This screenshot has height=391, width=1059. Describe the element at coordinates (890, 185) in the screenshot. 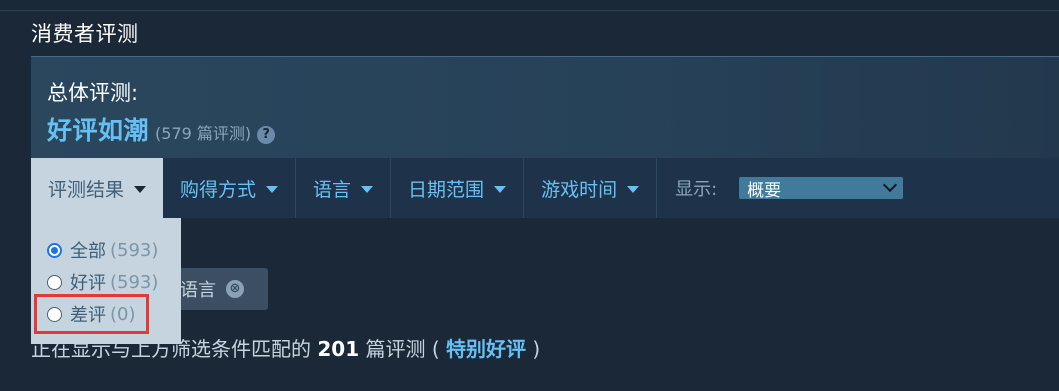

I see `chevron-down-icon` at that location.